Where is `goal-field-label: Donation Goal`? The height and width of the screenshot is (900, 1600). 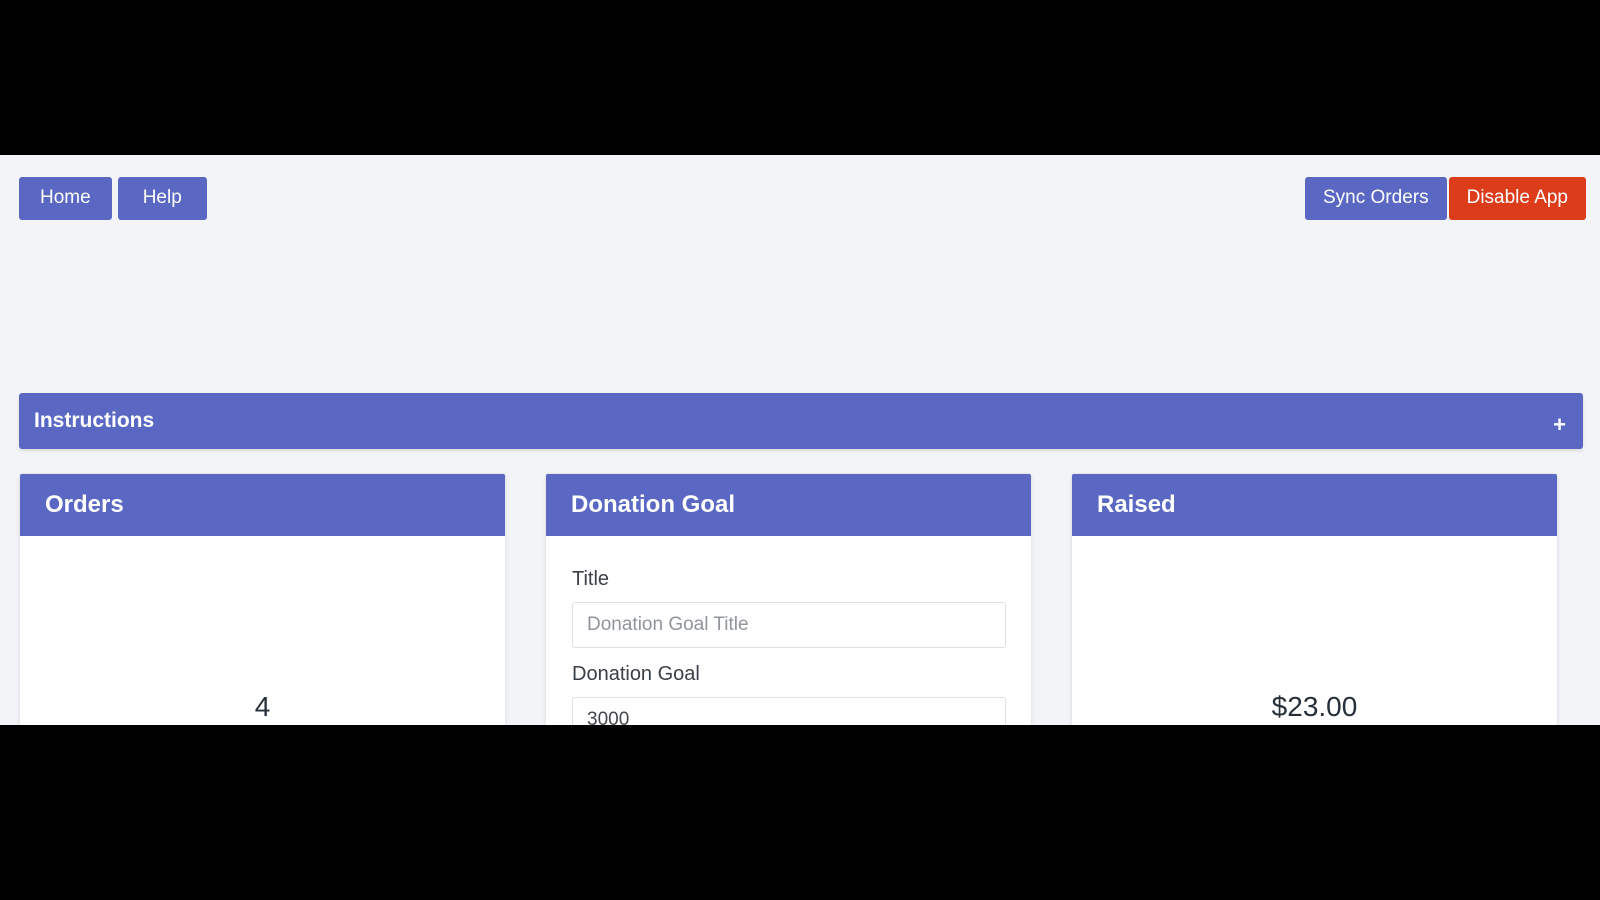 goal-field-label: Donation Goal is located at coordinates (636, 674).